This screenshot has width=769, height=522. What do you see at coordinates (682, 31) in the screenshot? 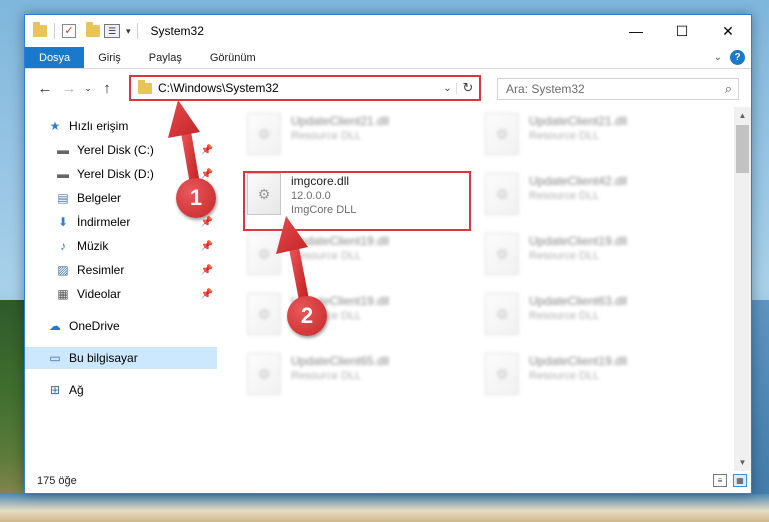
I see `maximize-button: ☐` at bounding box center [682, 31].